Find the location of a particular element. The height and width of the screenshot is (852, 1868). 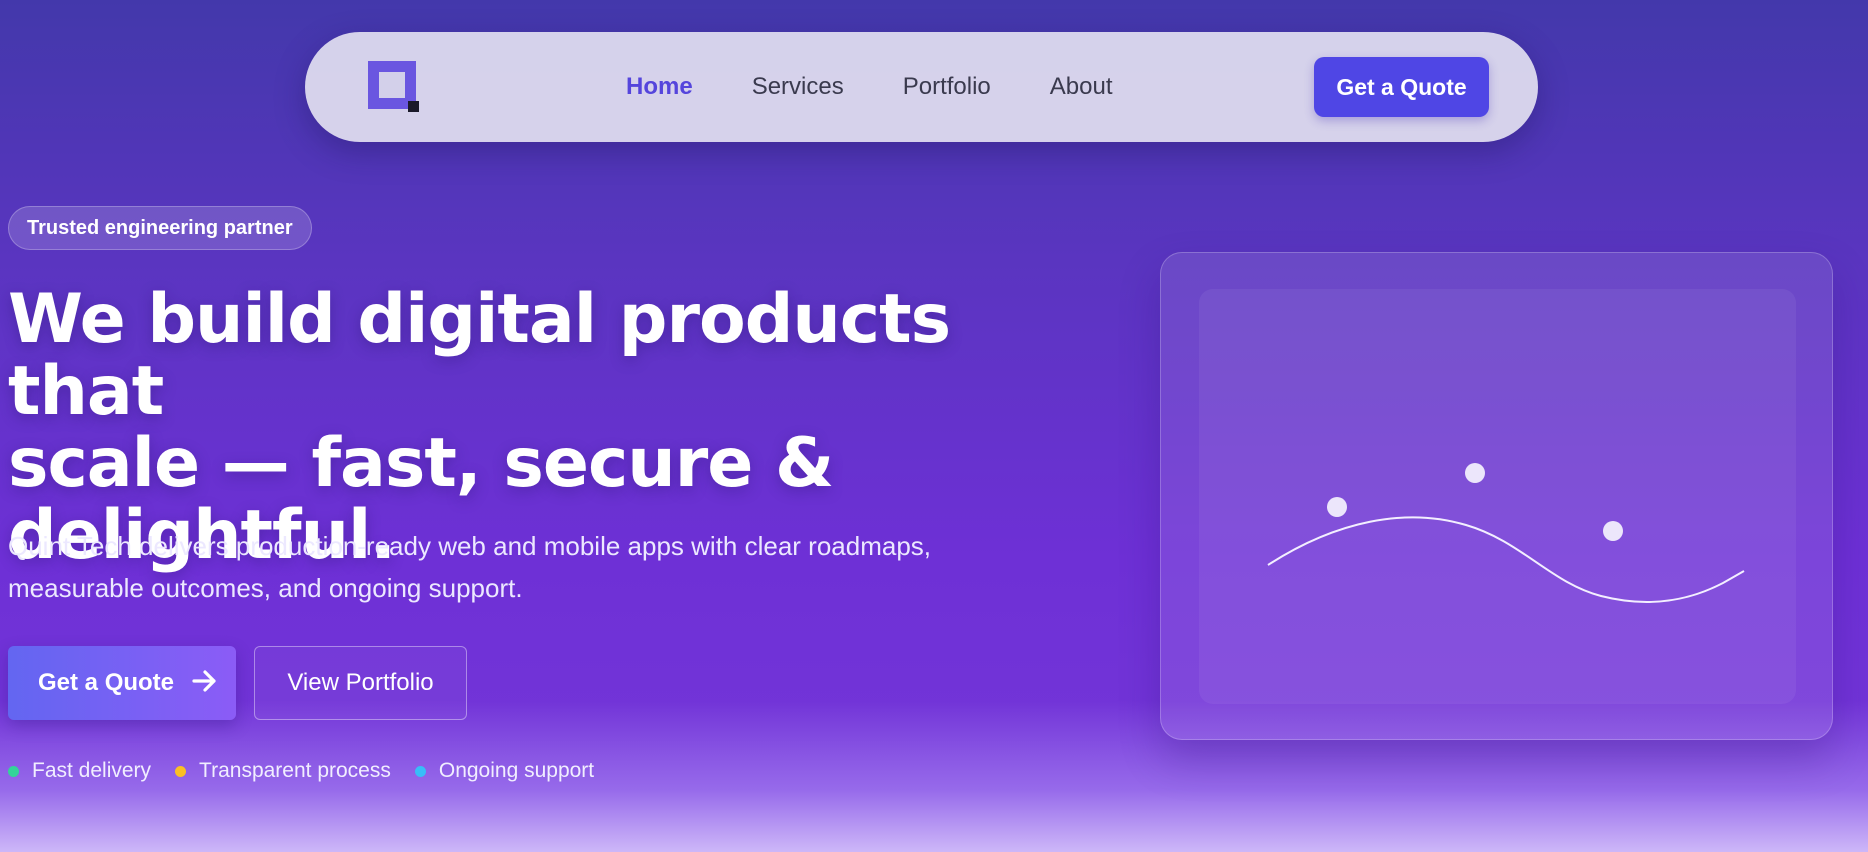

hero-badge: Trusted engineering partner is located at coordinates (160, 228).